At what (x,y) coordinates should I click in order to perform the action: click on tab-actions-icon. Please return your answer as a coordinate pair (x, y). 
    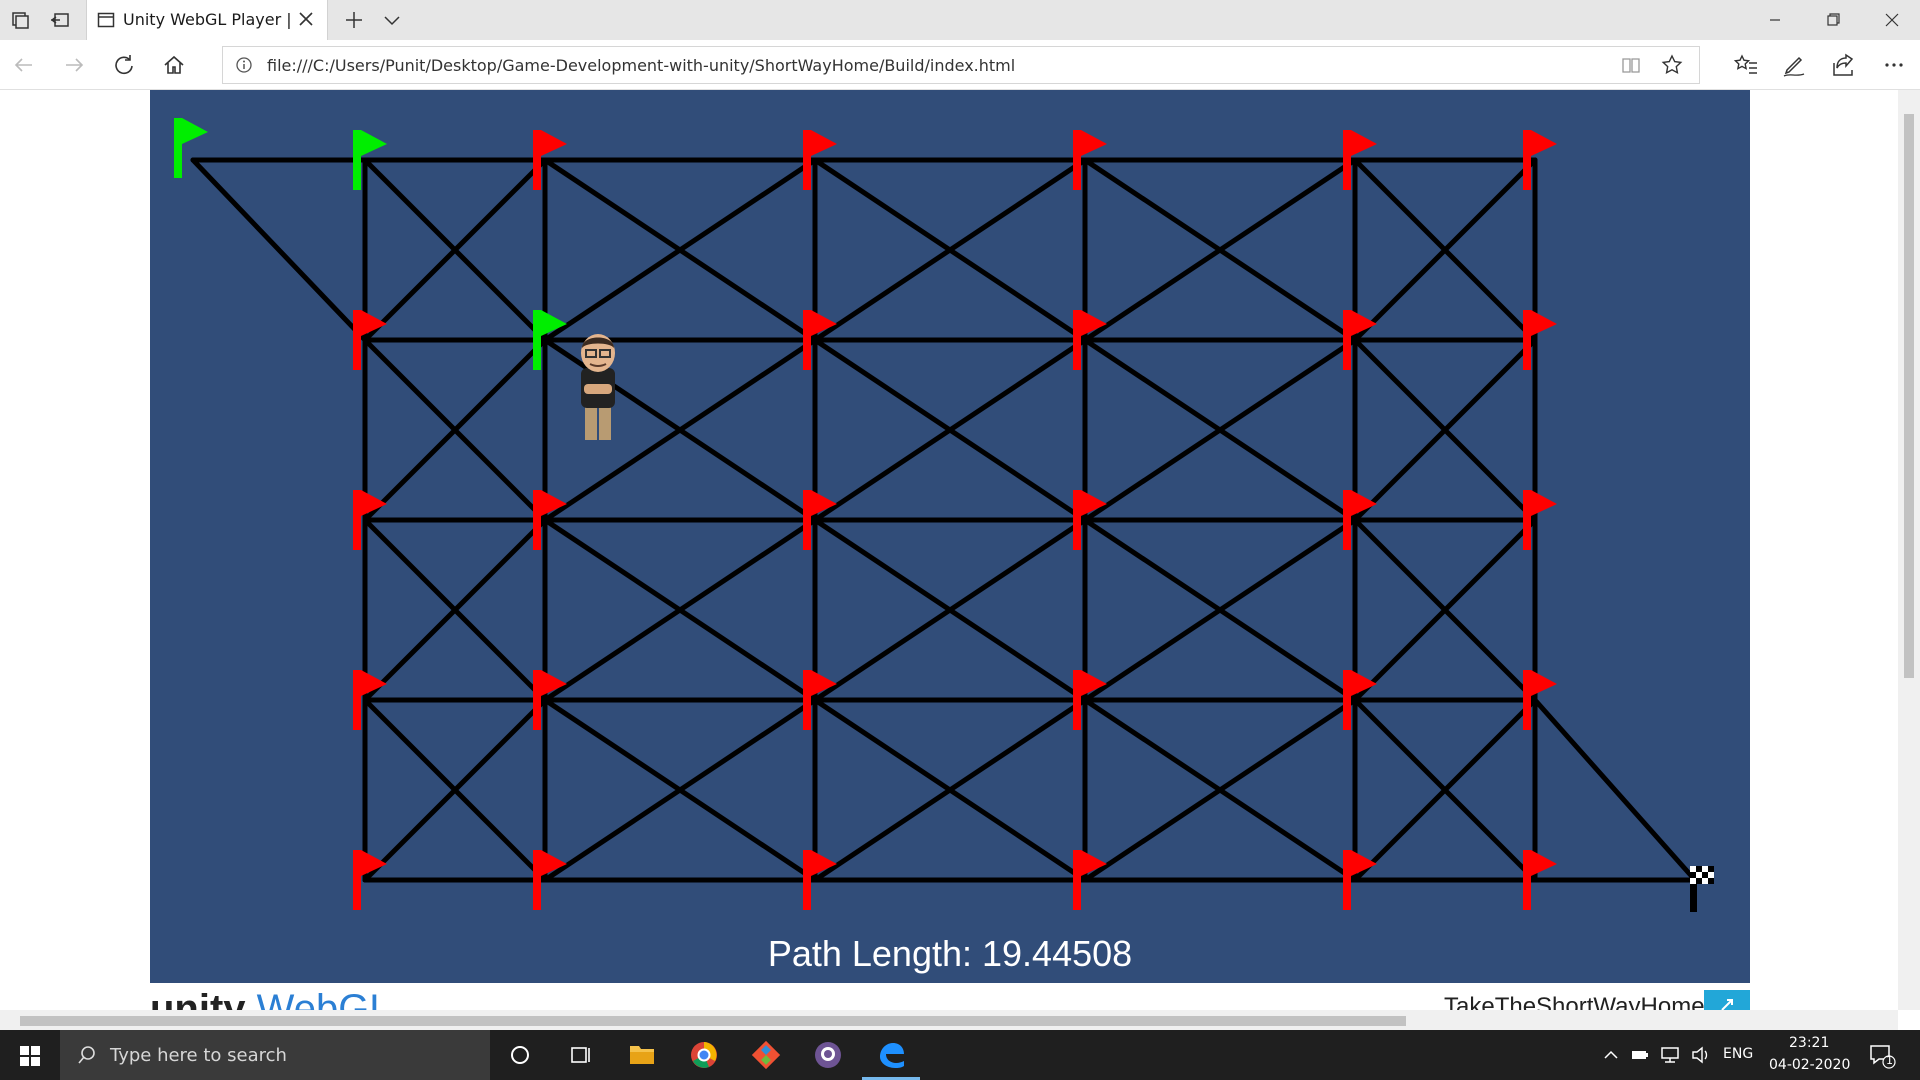
    Looking at the image, I should click on (20, 20).